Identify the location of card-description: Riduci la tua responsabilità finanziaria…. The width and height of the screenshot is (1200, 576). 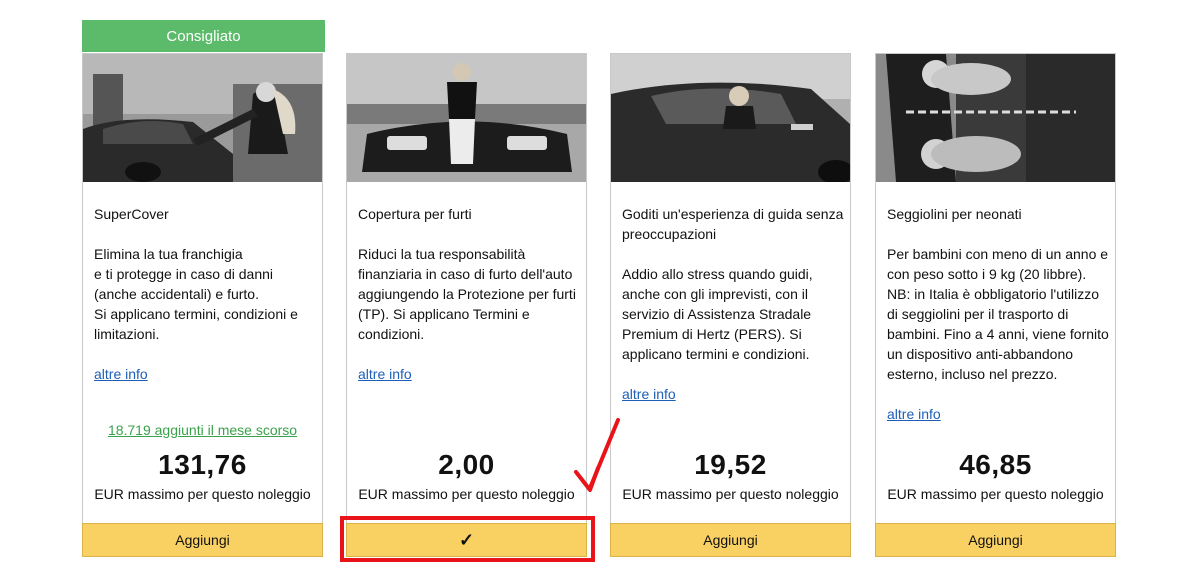
(467, 294).